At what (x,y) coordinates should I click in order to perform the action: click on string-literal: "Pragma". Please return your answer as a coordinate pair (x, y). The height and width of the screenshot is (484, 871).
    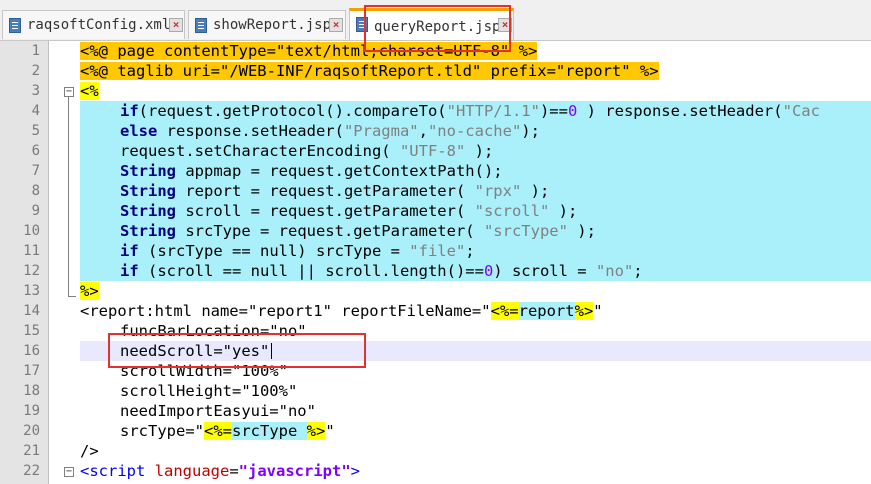
    Looking at the image, I should click on (381, 131).